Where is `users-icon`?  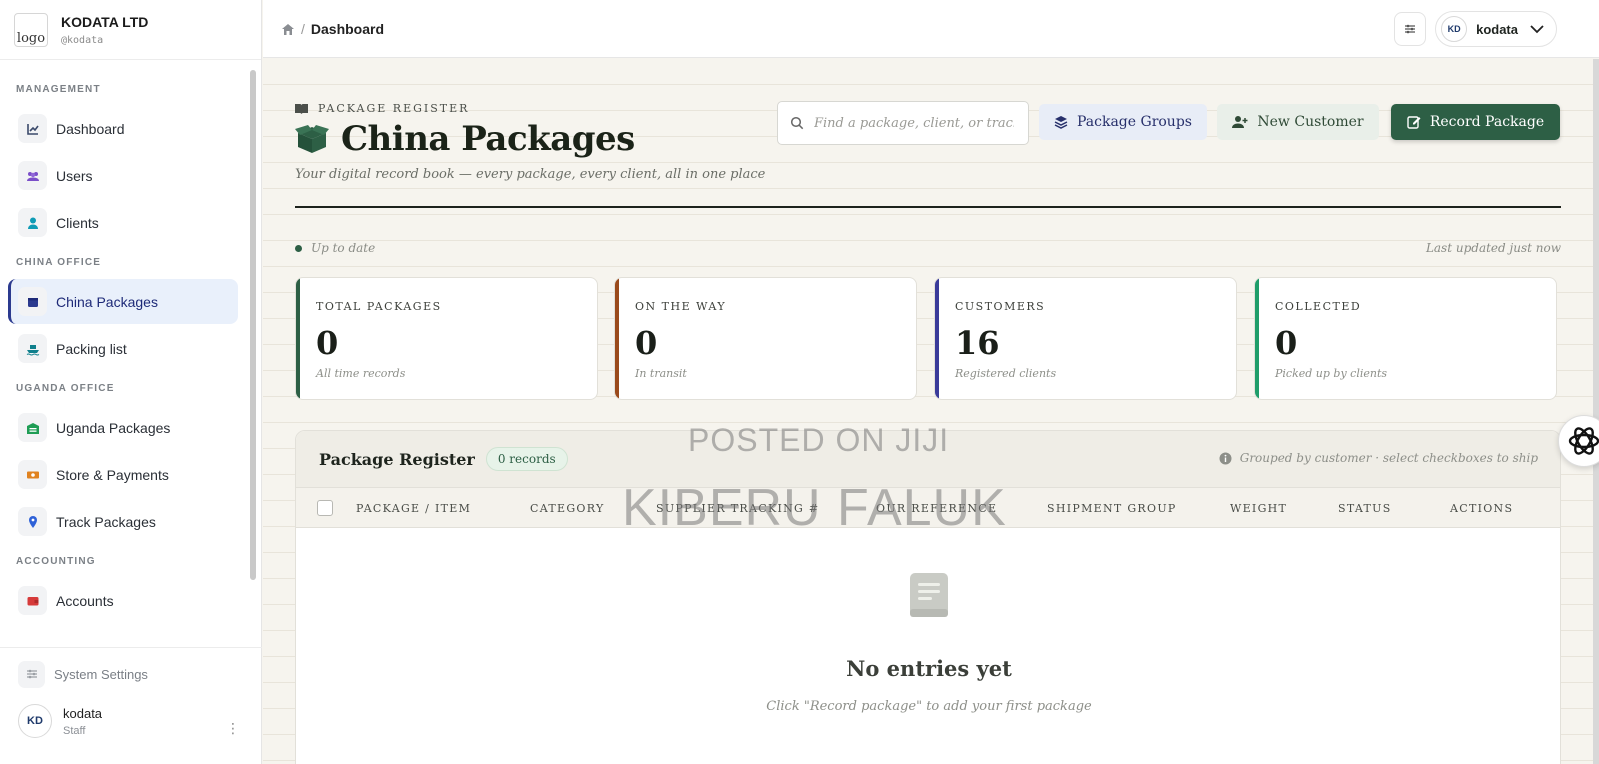
users-icon is located at coordinates (32, 175).